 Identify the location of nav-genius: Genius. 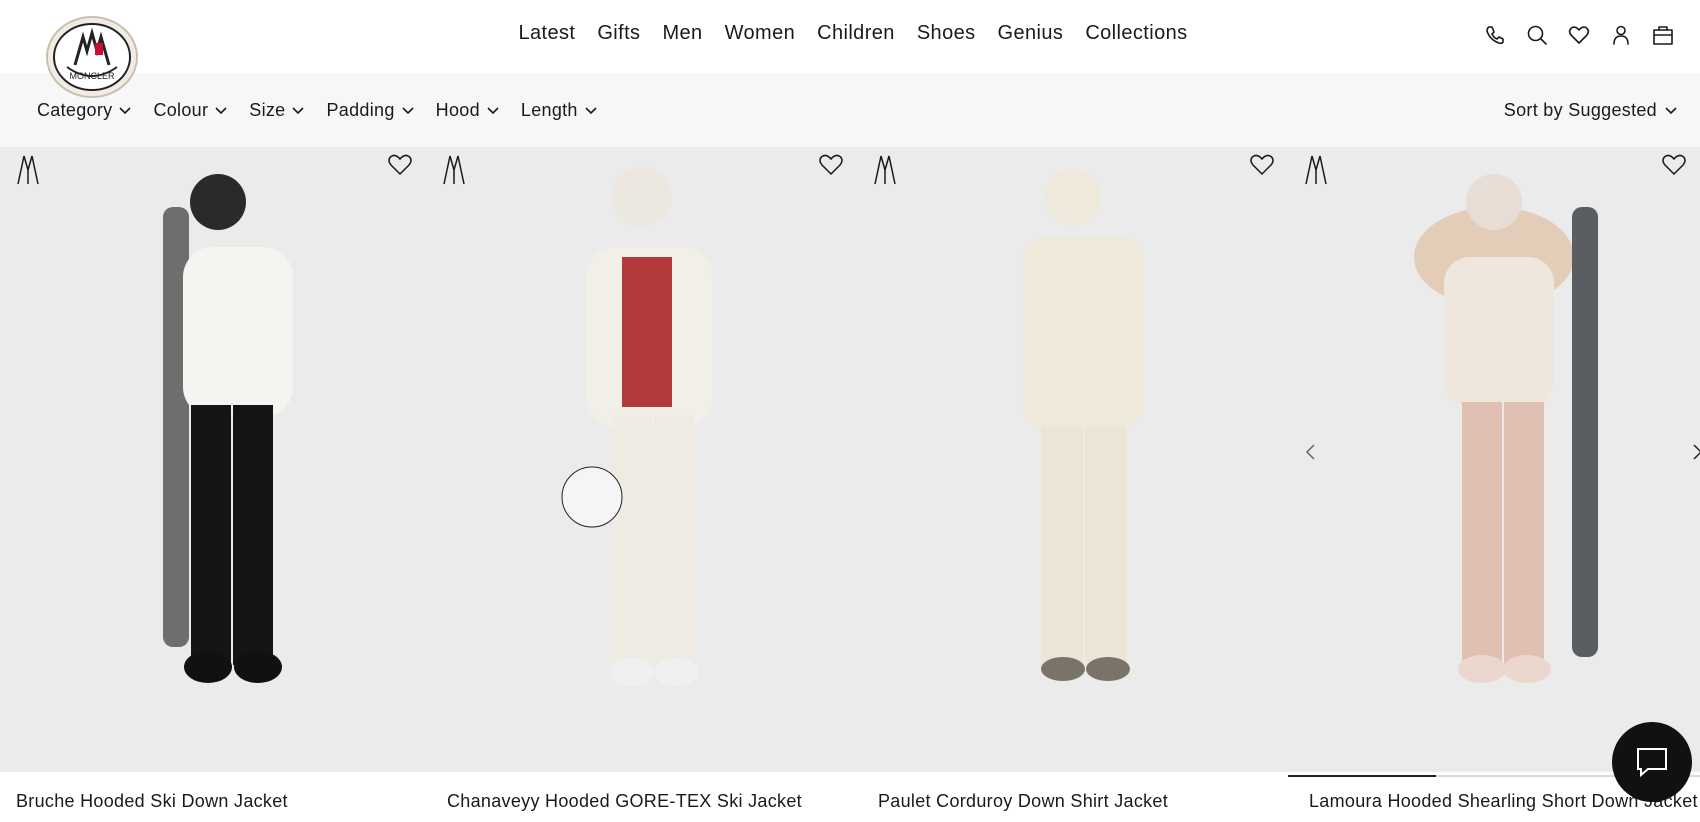
(1031, 33).